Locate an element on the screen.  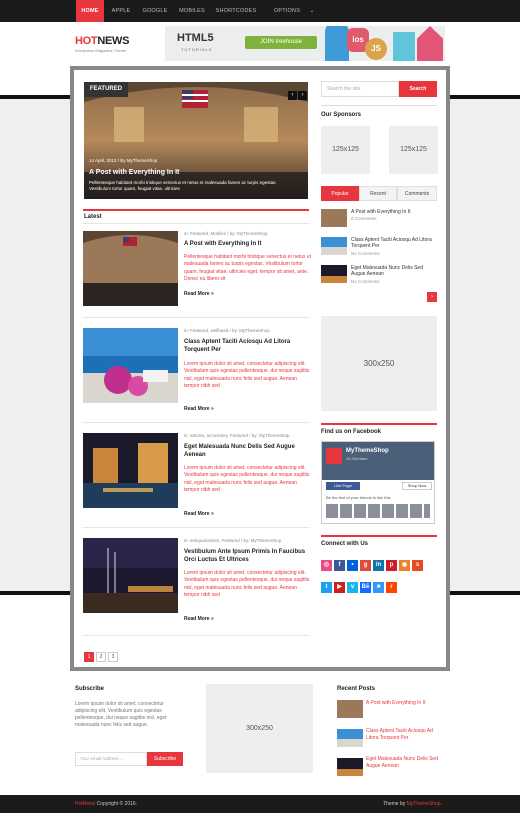
popular-title: A Post with Everything In It is located at coordinates (394, 212).